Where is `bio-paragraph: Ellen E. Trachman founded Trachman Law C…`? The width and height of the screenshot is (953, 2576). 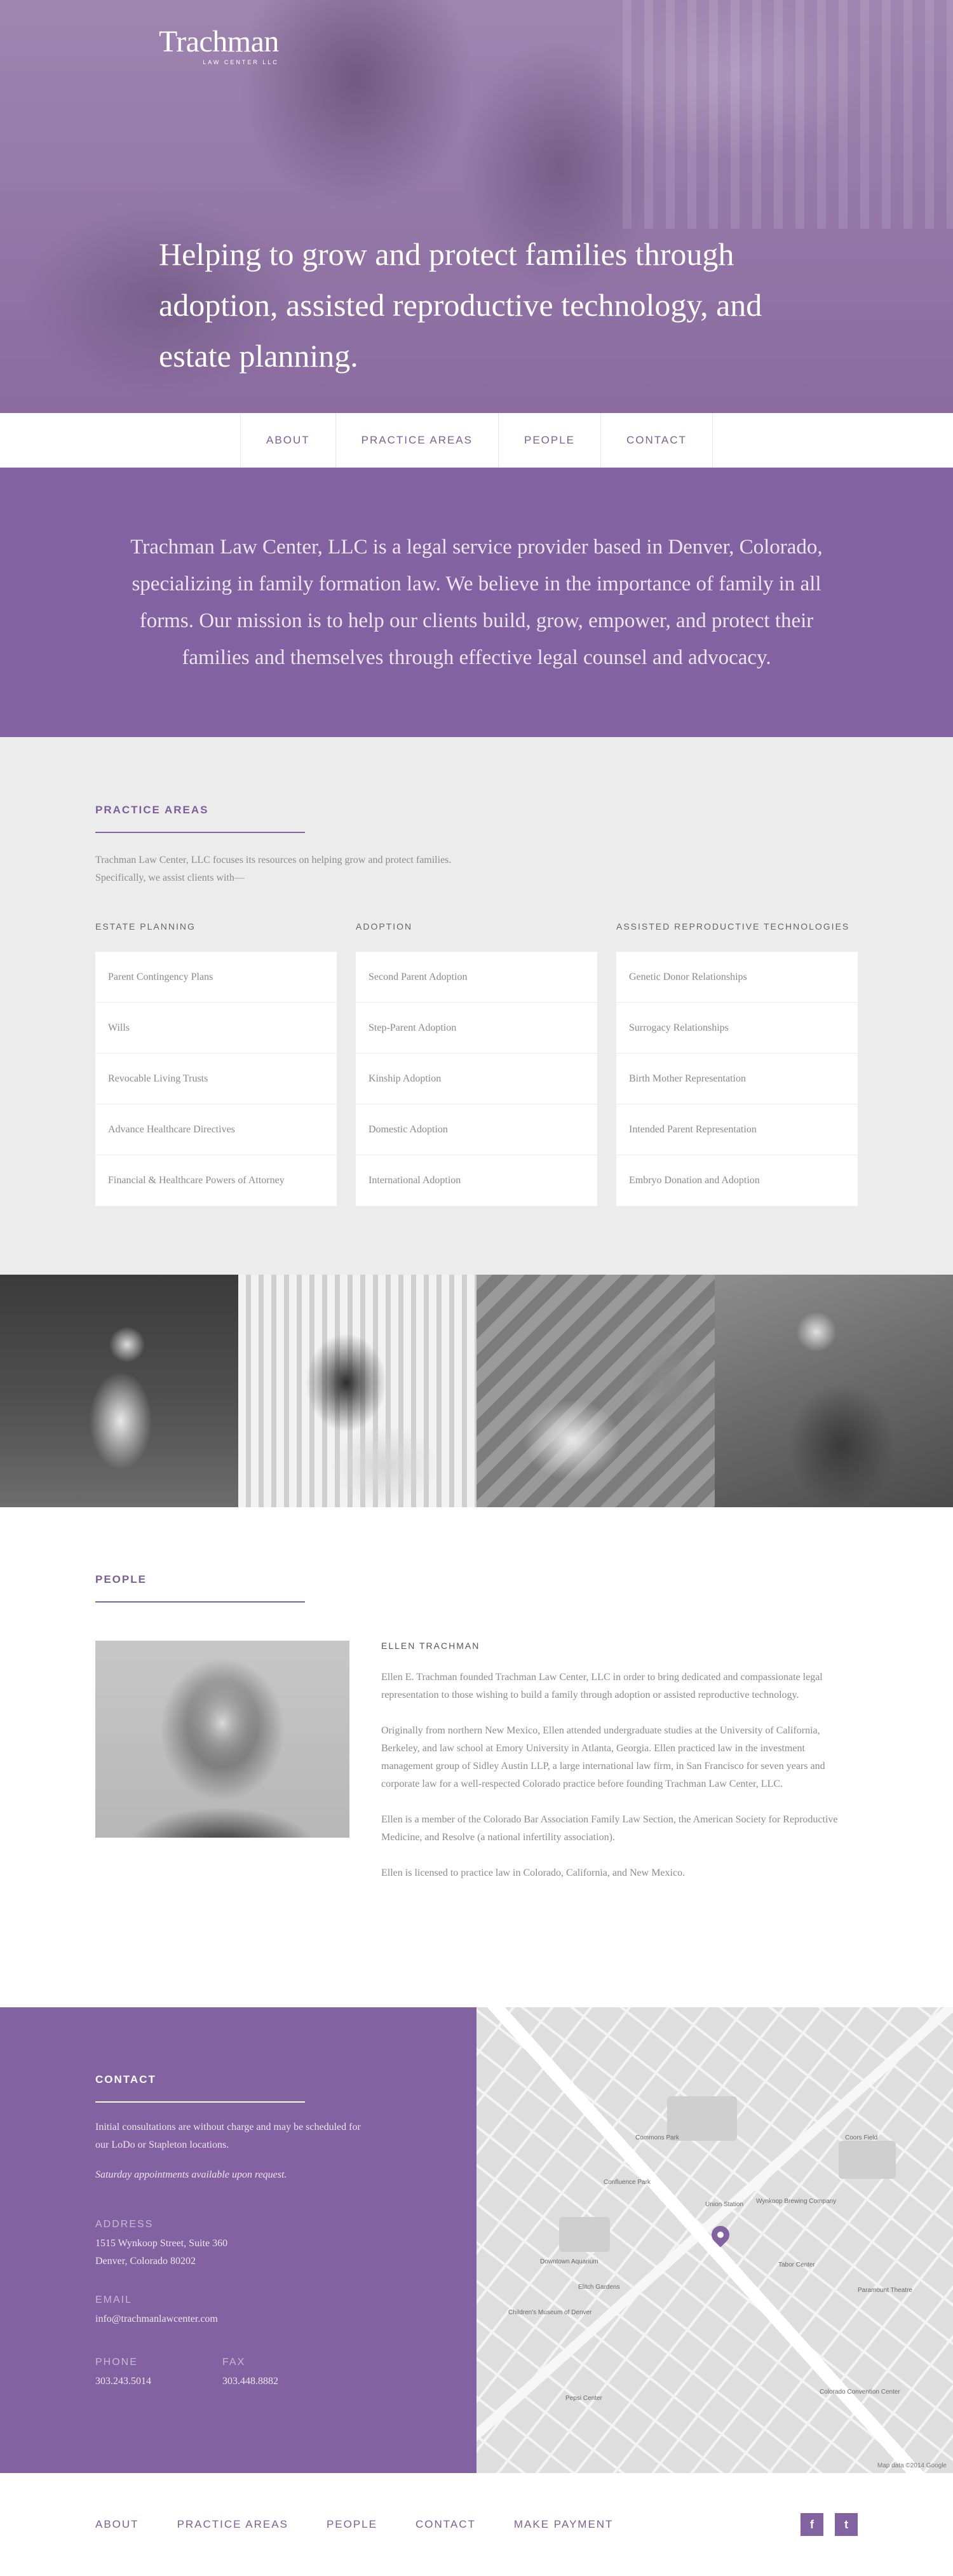
bio-paragraph: Ellen E. Trachman founded Trachman Law C… is located at coordinates (602, 1686).